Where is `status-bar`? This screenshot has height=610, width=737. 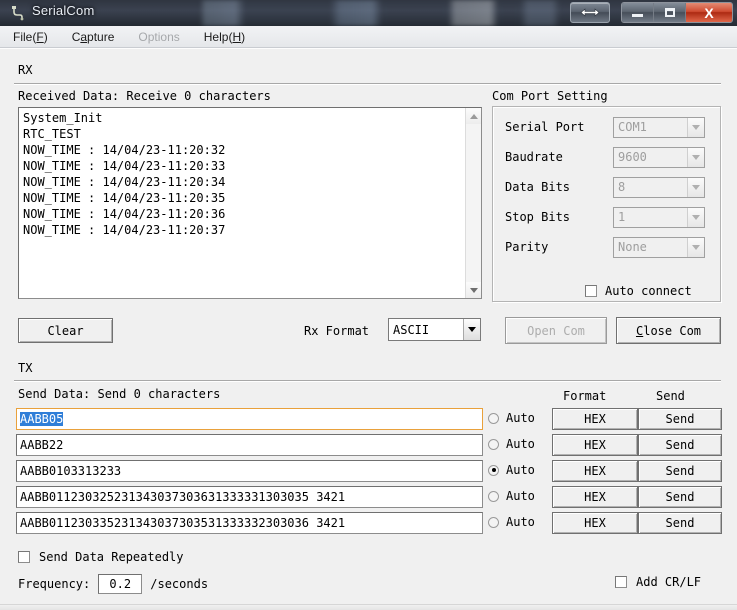 status-bar is located at coordinates (368, 607).